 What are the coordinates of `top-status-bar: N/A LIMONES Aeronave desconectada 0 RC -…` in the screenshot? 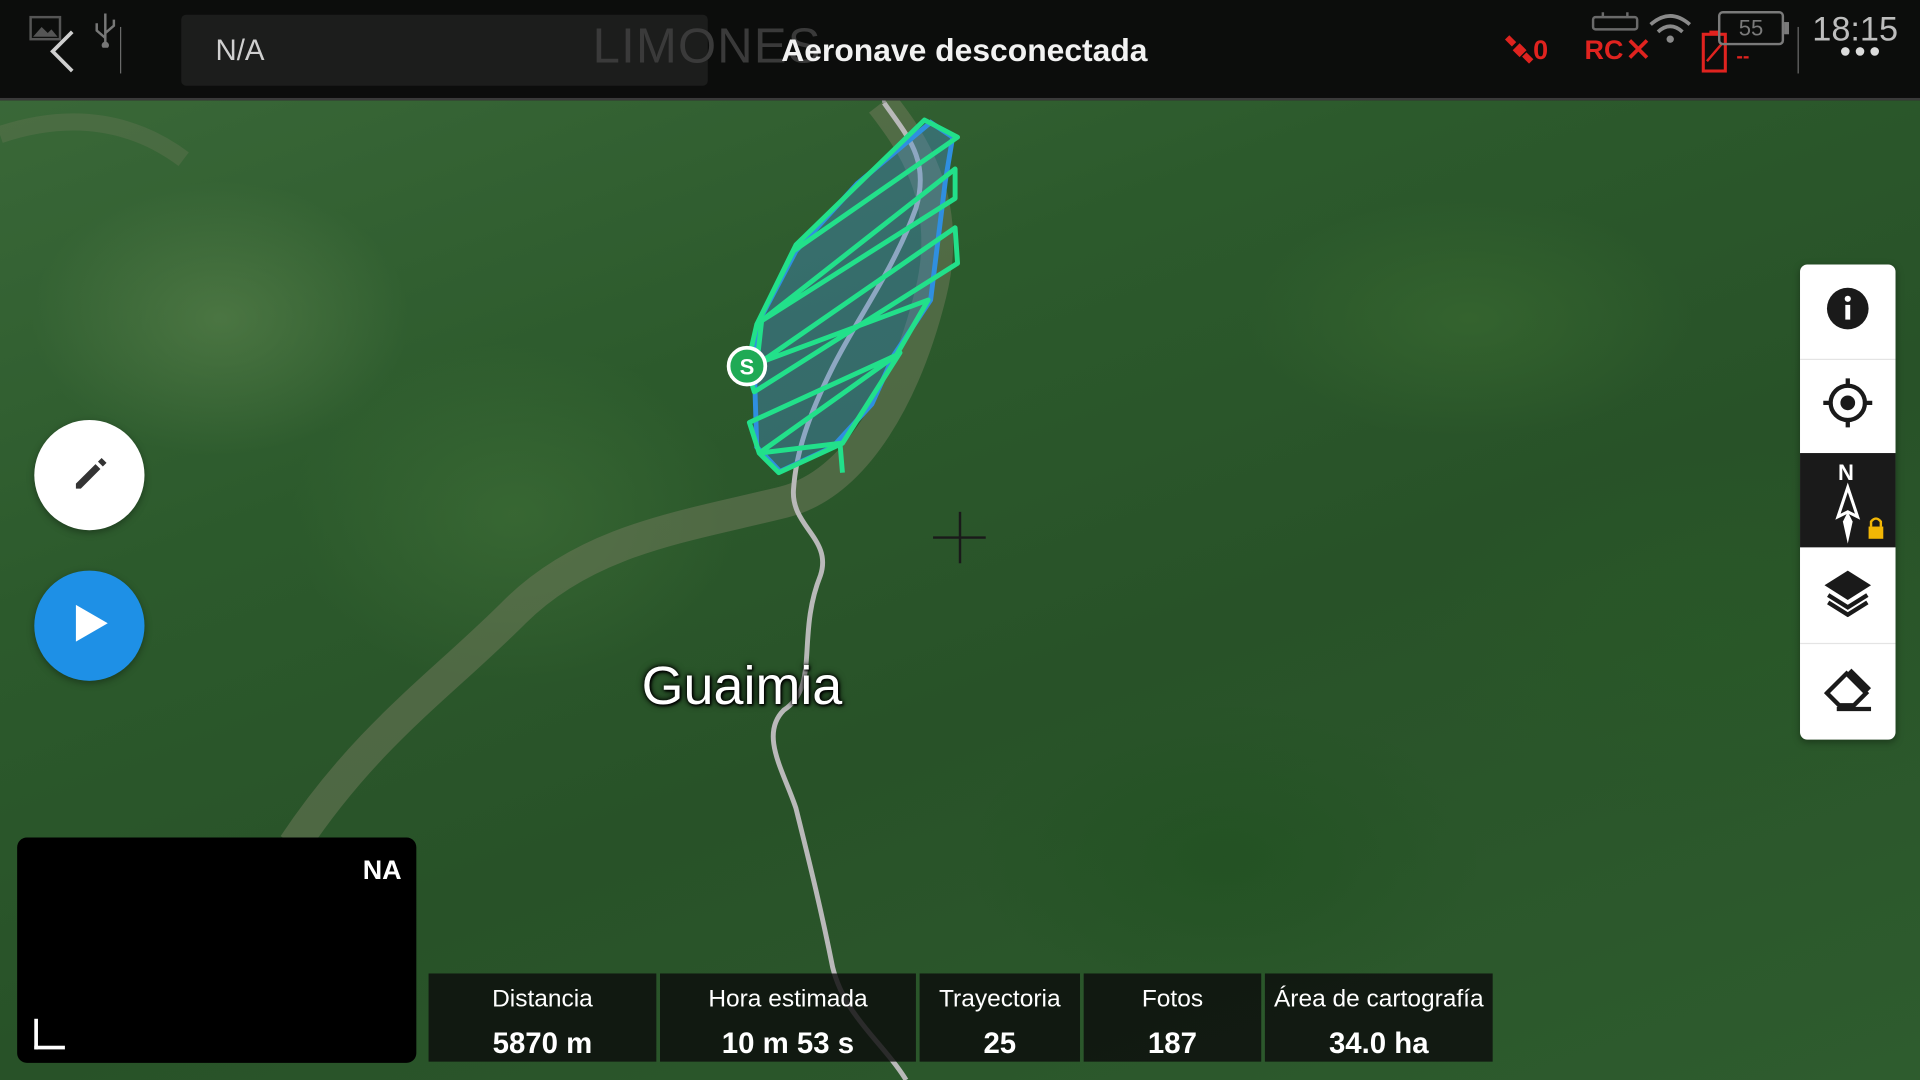 It's located at (960, 50).